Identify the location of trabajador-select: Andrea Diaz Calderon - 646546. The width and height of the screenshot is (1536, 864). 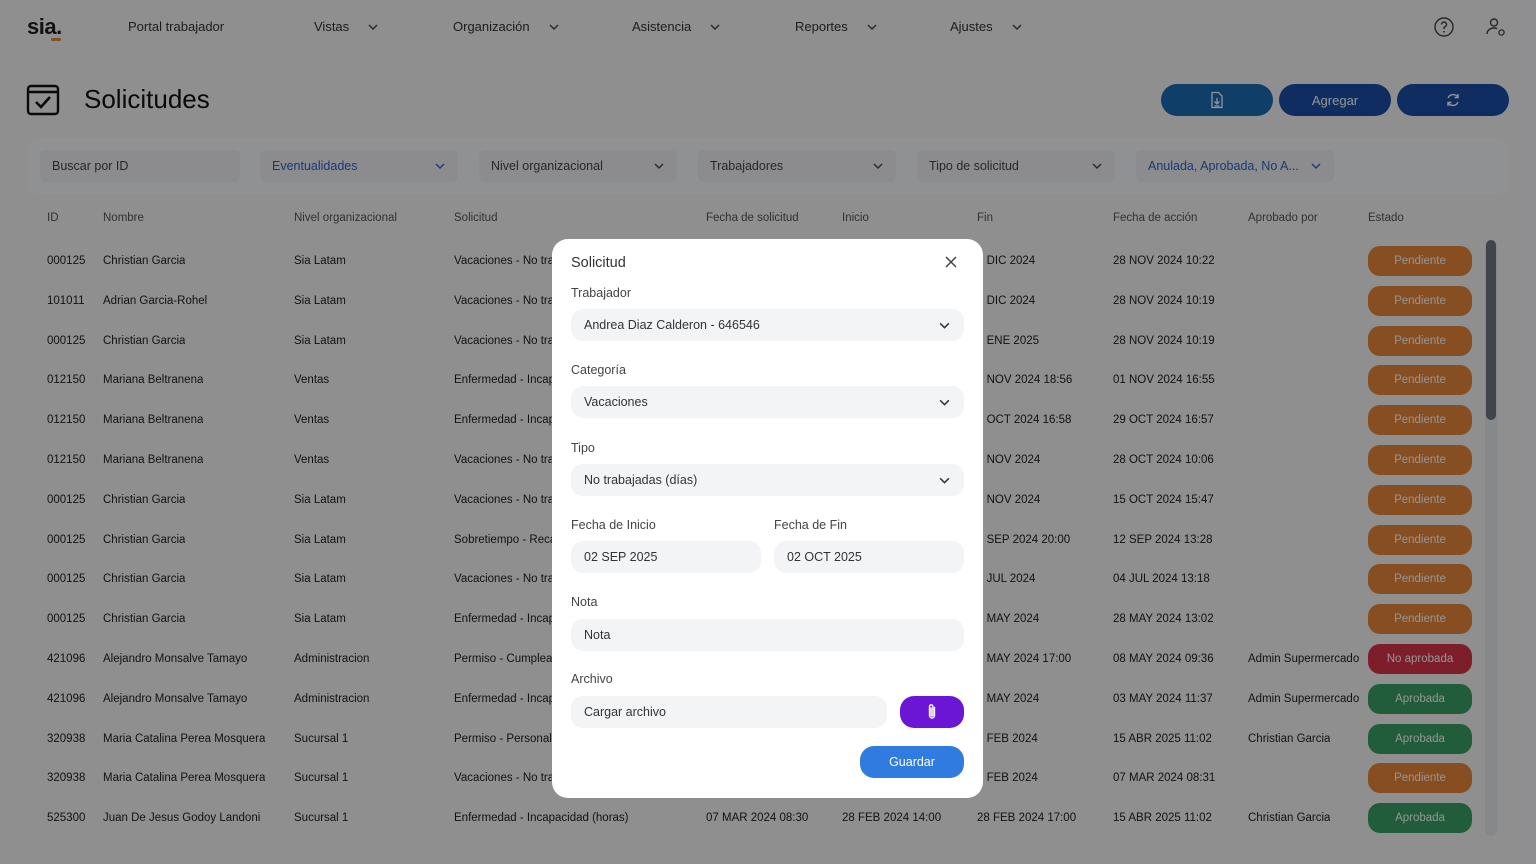
(767, 325).